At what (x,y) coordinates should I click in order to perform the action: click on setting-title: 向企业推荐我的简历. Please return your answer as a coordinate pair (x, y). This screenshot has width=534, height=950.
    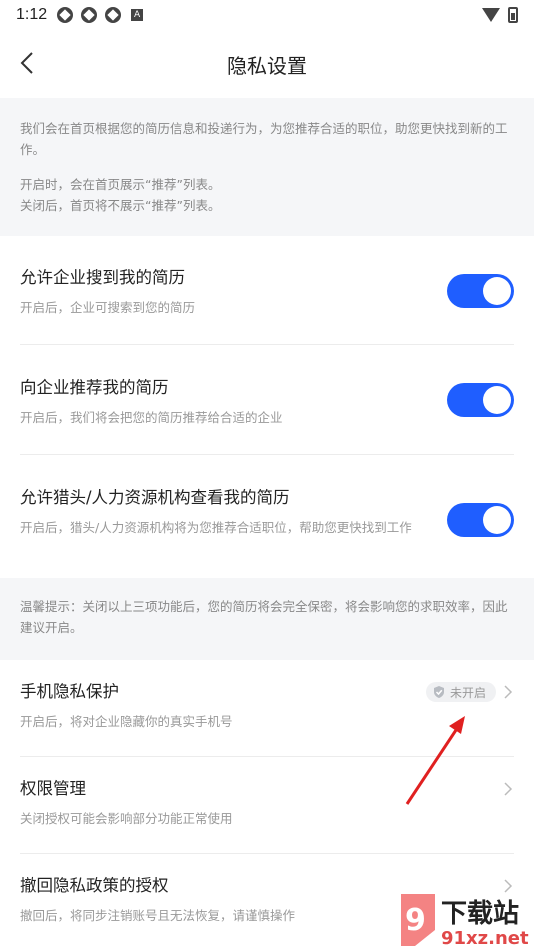
    Looking at the image, I should click on (94, 387).